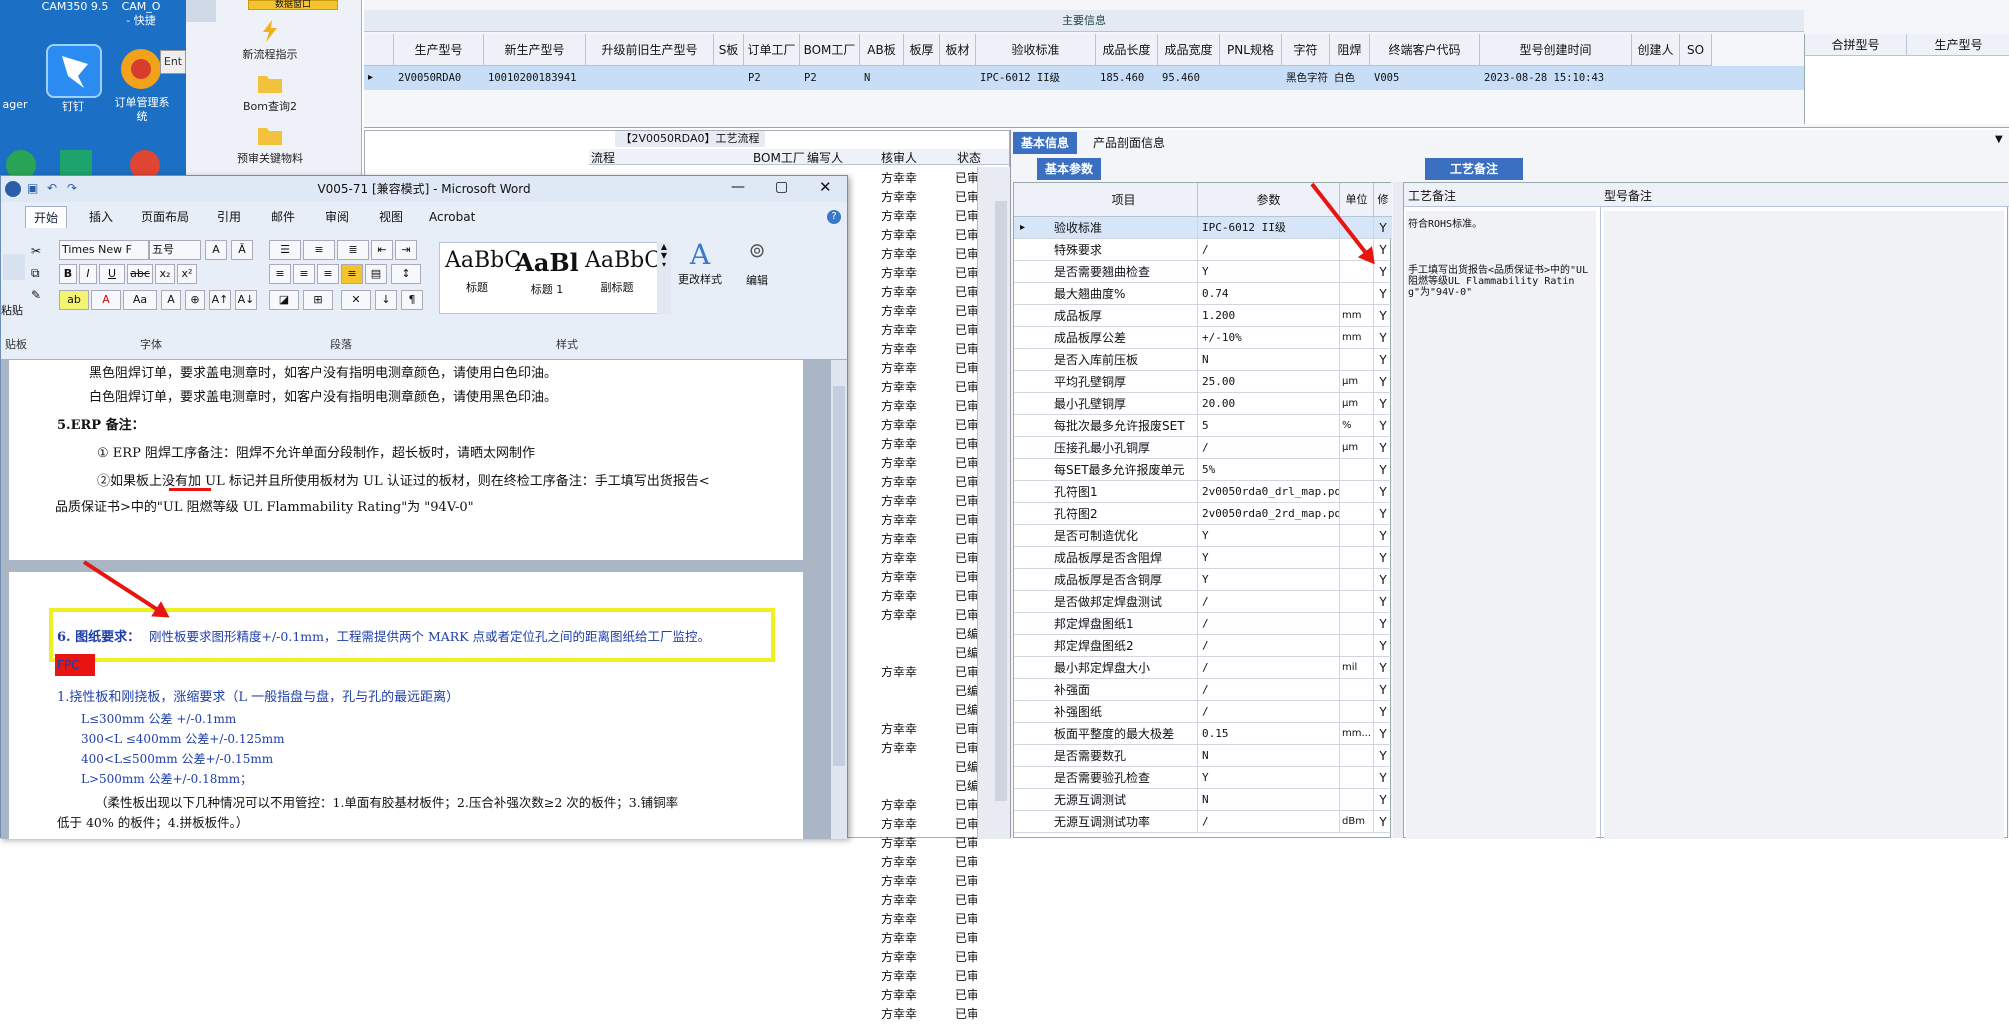 This screenshot has height=1024, width=2009. Describe the element at coordinates (1656, 50) in the screenshot. I see `main-info-header: 创建人` at that location.